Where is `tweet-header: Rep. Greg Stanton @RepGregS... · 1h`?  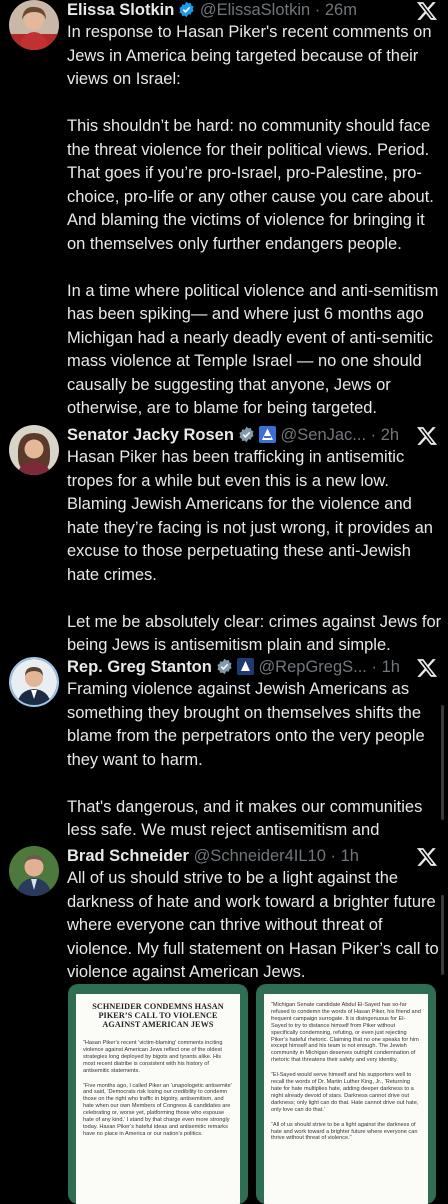
tweet-header: Rep. Greg Stanton @RepGregS... · 1h is located at coordinates (240, 668).